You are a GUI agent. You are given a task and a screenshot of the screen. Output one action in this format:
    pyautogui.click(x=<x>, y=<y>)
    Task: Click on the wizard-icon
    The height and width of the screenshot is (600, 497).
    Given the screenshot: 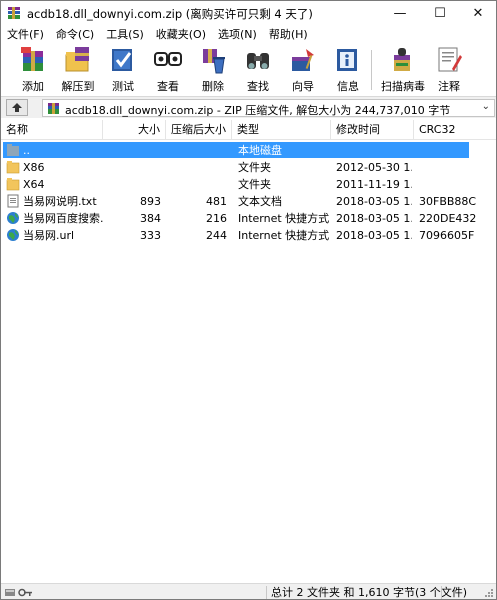 What is the action you would take?
    pyautogui.click(x=303, y=60)
    